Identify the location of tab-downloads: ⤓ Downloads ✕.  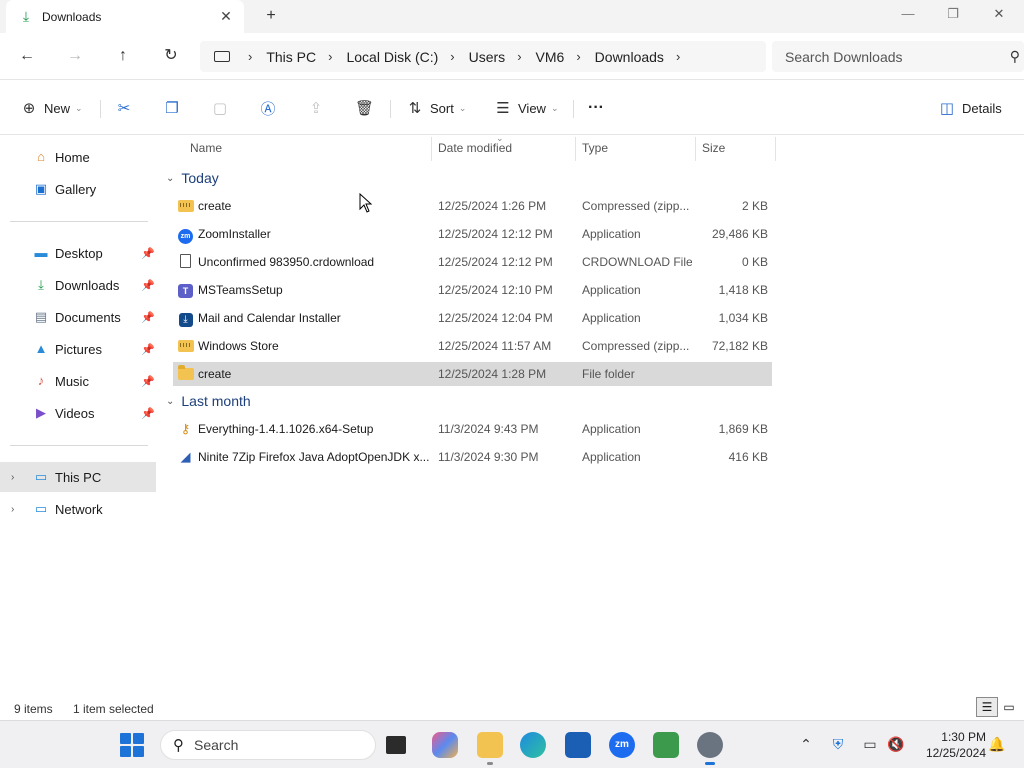
(125, 16).